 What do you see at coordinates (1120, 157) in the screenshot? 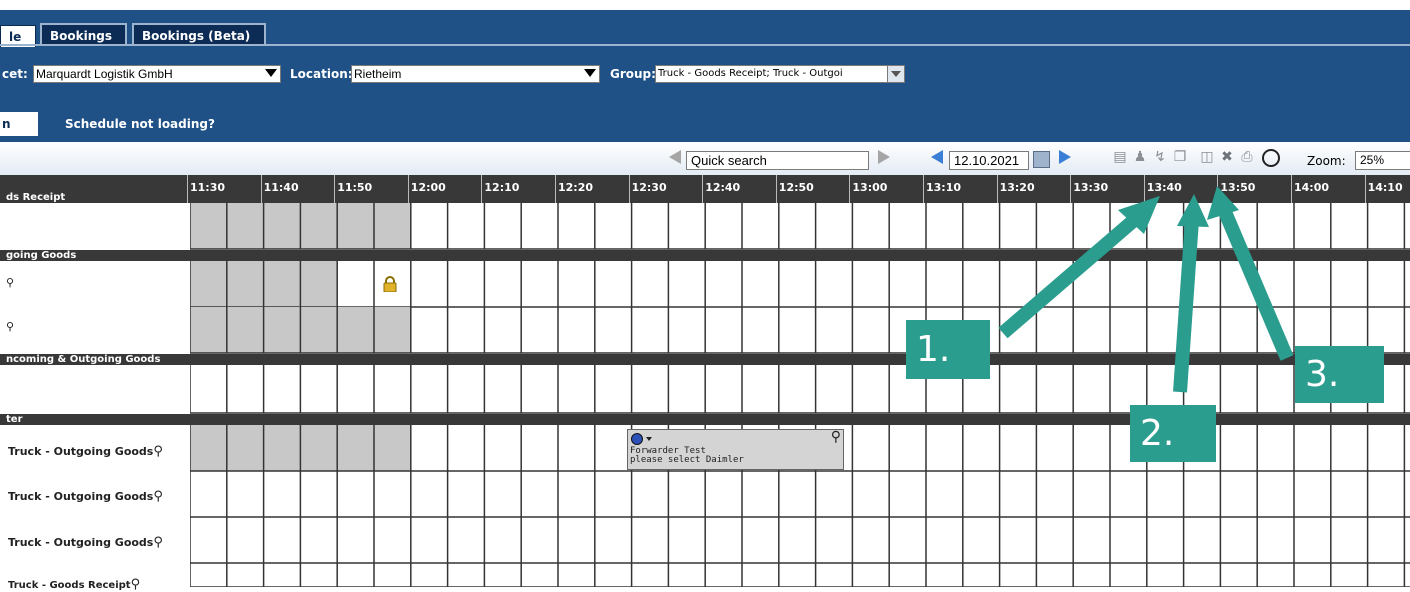
I see `print-list-icon: ▤` at bounding box center [1120, 157].